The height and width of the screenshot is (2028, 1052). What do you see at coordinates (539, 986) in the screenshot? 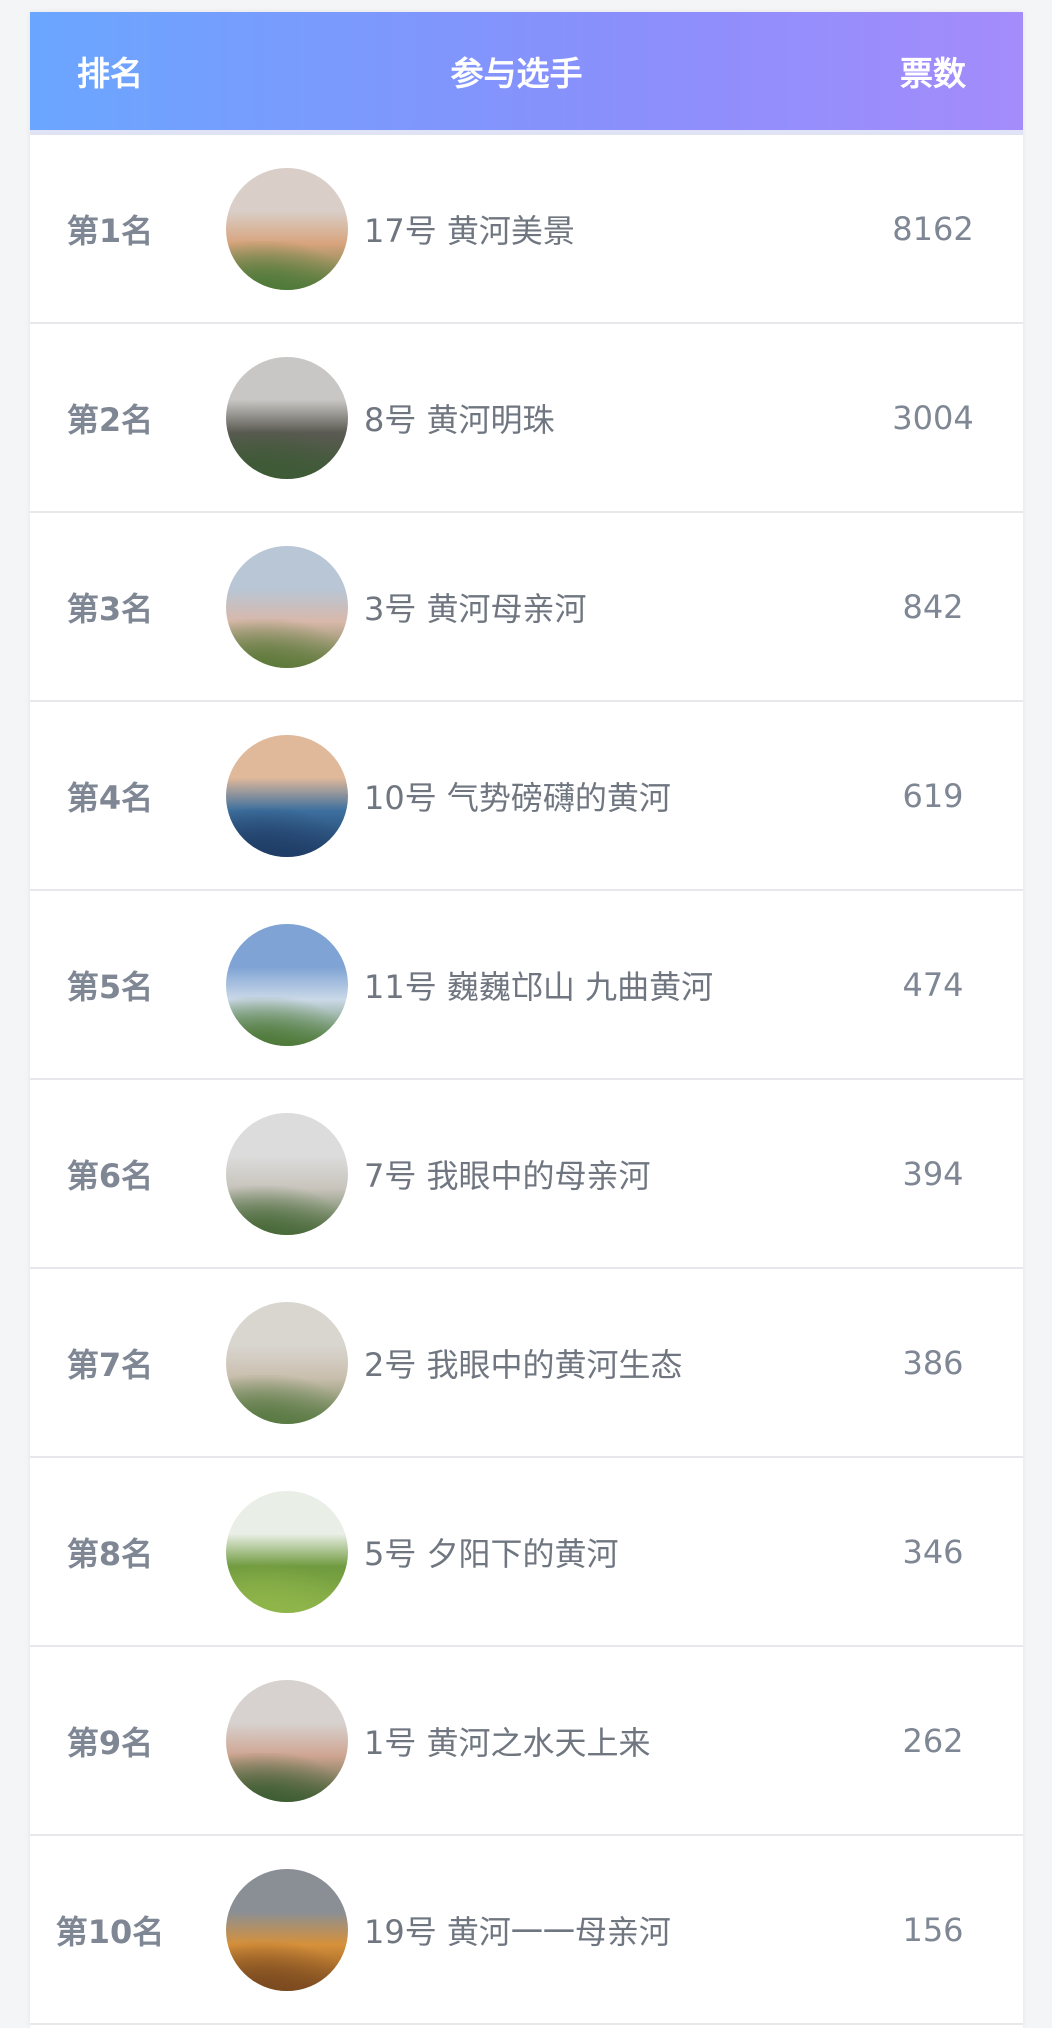
I see `entry-name: 11号 巍巍邙山 九曲黄河` at bounding box center [539, 986].